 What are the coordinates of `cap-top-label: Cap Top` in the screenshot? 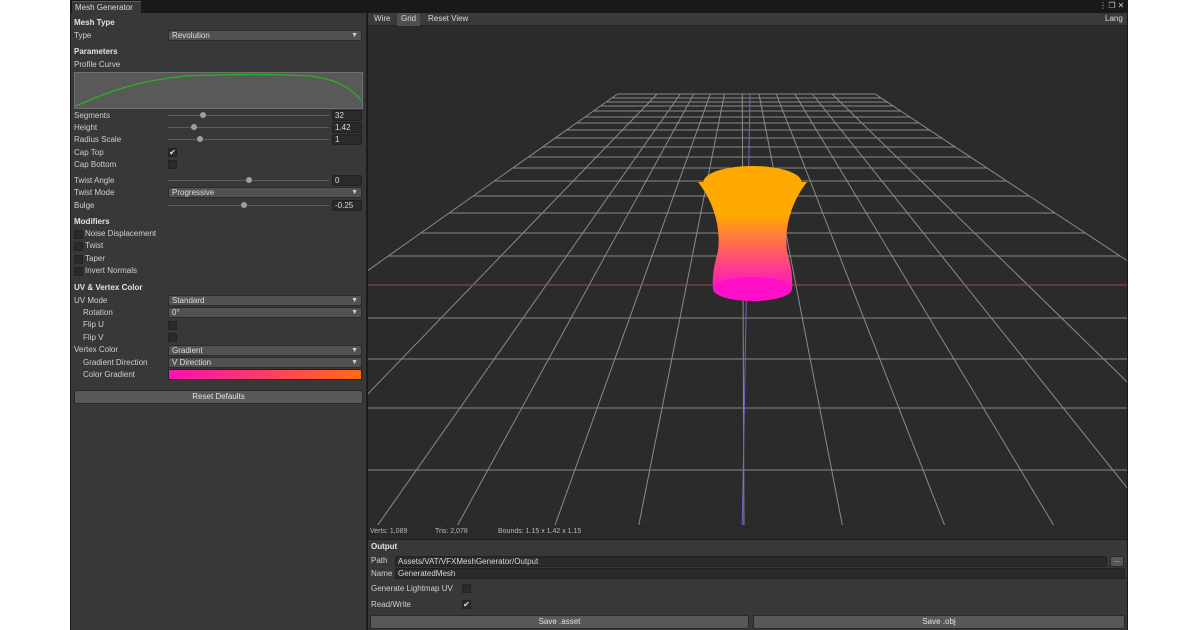 It's located at (89, 152).